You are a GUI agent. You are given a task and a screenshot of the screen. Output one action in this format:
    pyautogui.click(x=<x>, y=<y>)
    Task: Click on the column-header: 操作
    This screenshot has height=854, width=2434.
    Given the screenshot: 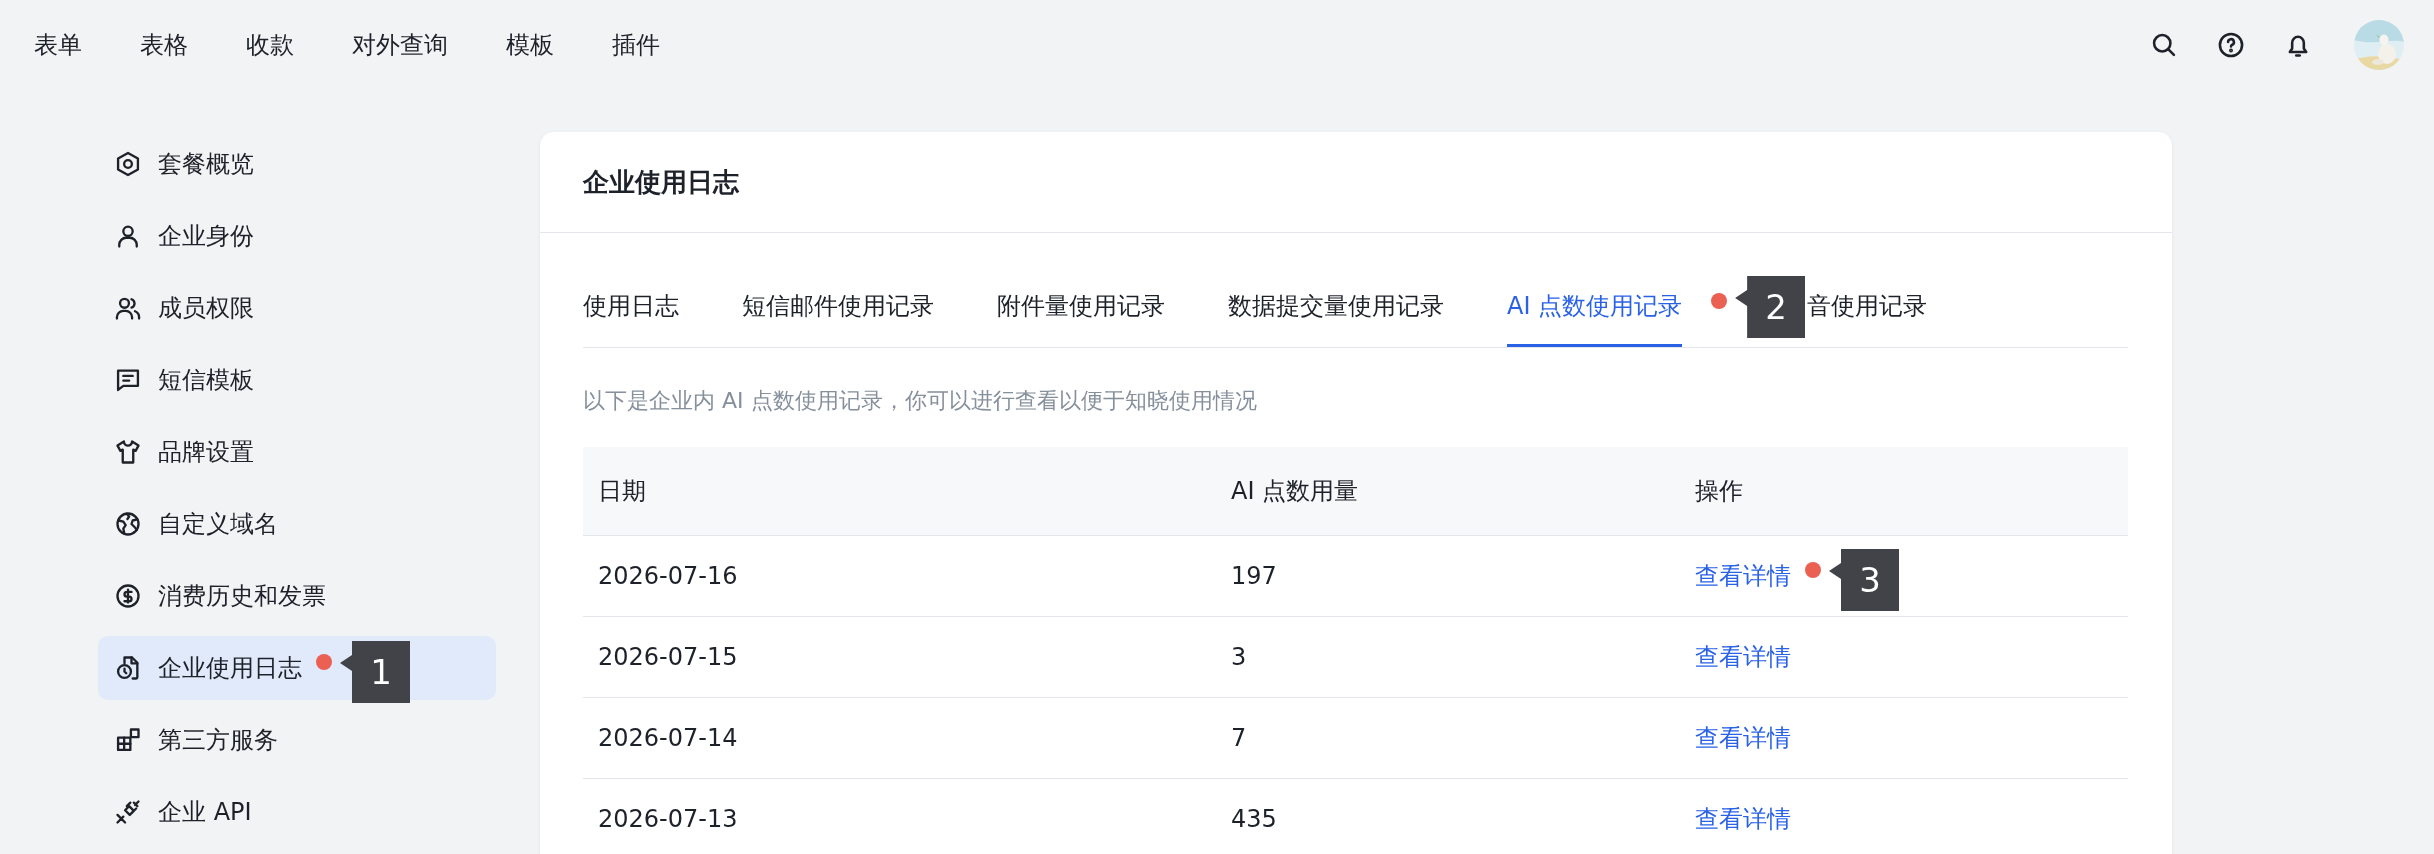 What is the action you would take?
    pyautogui.click(x=1719, y=491)
    